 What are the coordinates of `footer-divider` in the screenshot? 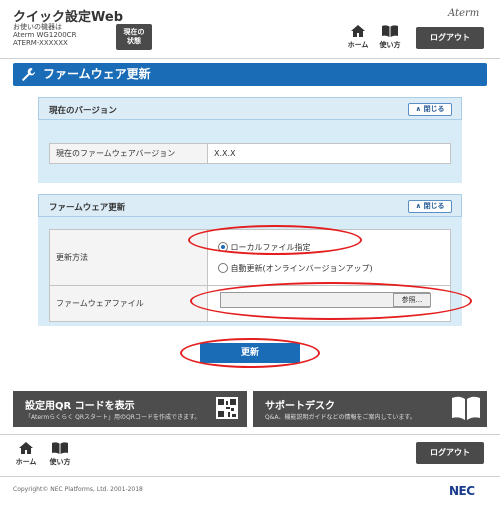 It's located at (250, 434).